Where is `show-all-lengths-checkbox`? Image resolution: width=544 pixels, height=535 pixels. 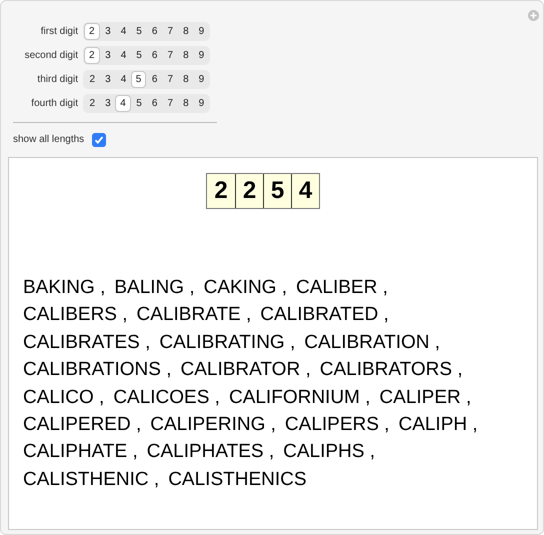 show-all-lengths-checkbox is located at coordinates (99, 139).